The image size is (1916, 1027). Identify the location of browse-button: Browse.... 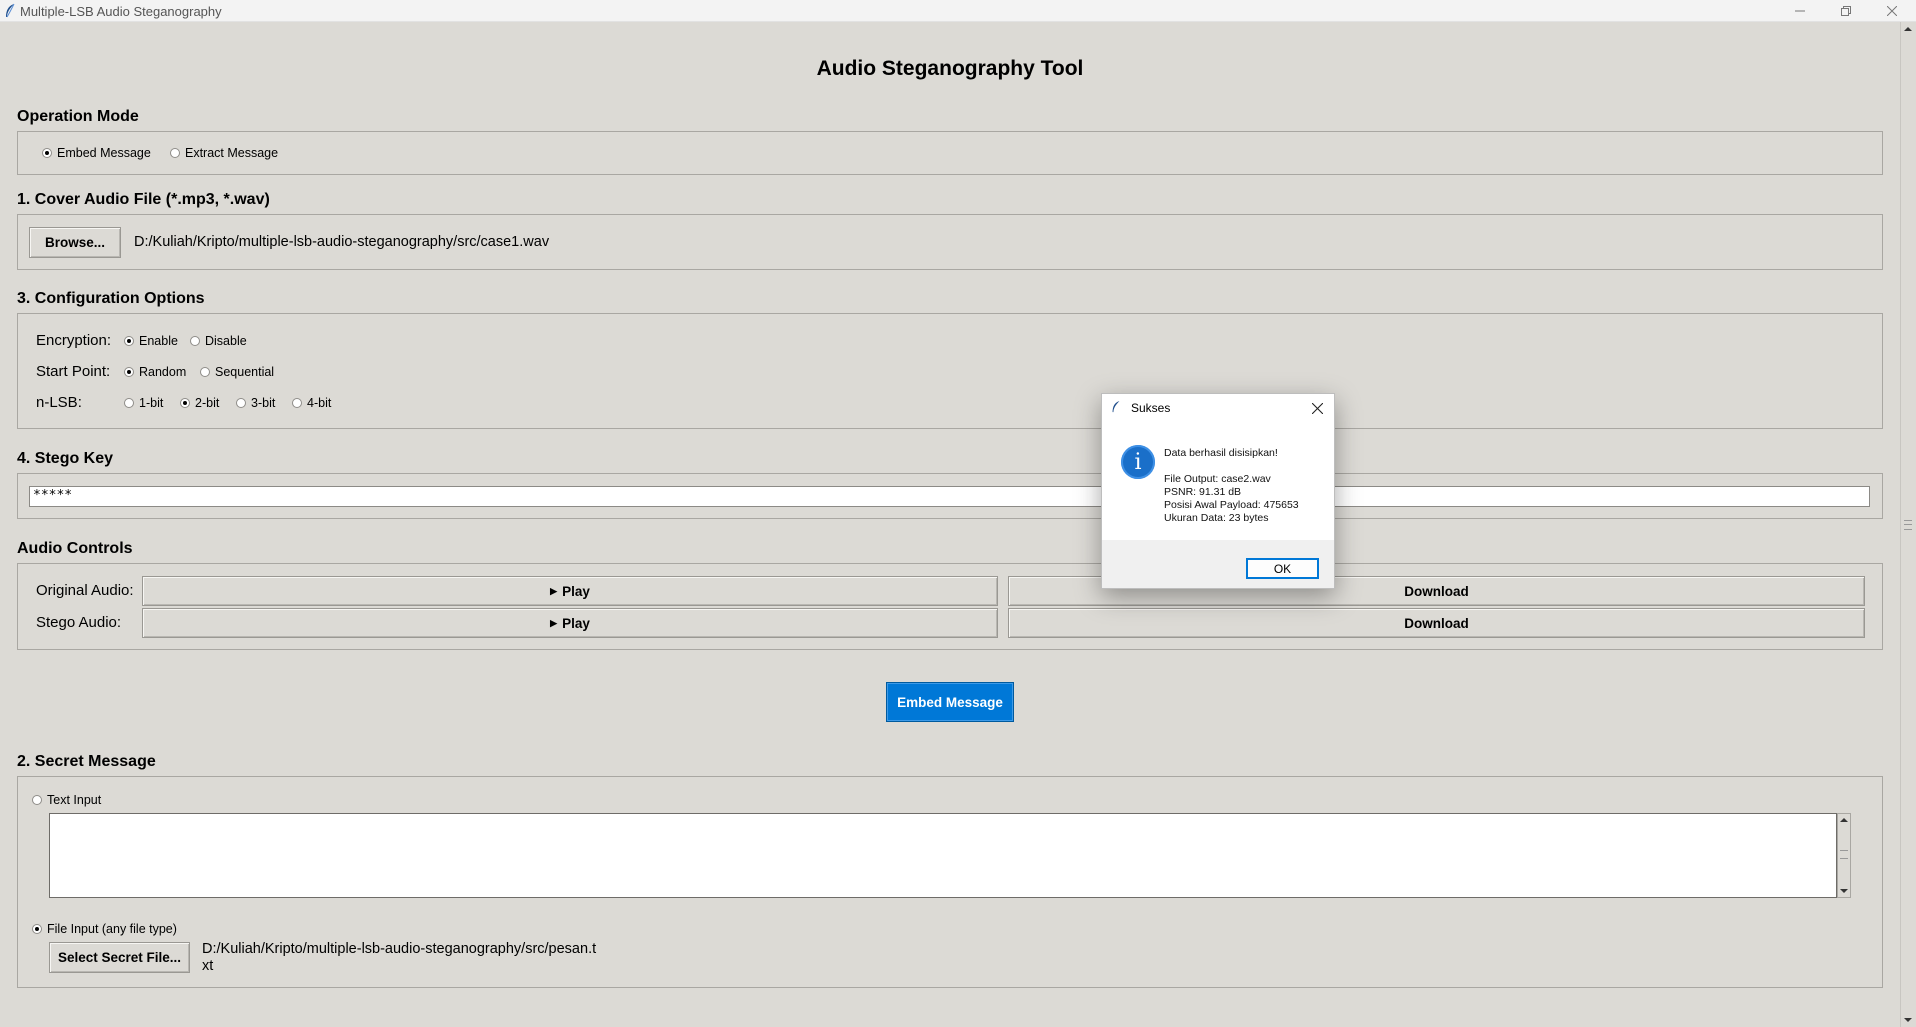
(75, 242).